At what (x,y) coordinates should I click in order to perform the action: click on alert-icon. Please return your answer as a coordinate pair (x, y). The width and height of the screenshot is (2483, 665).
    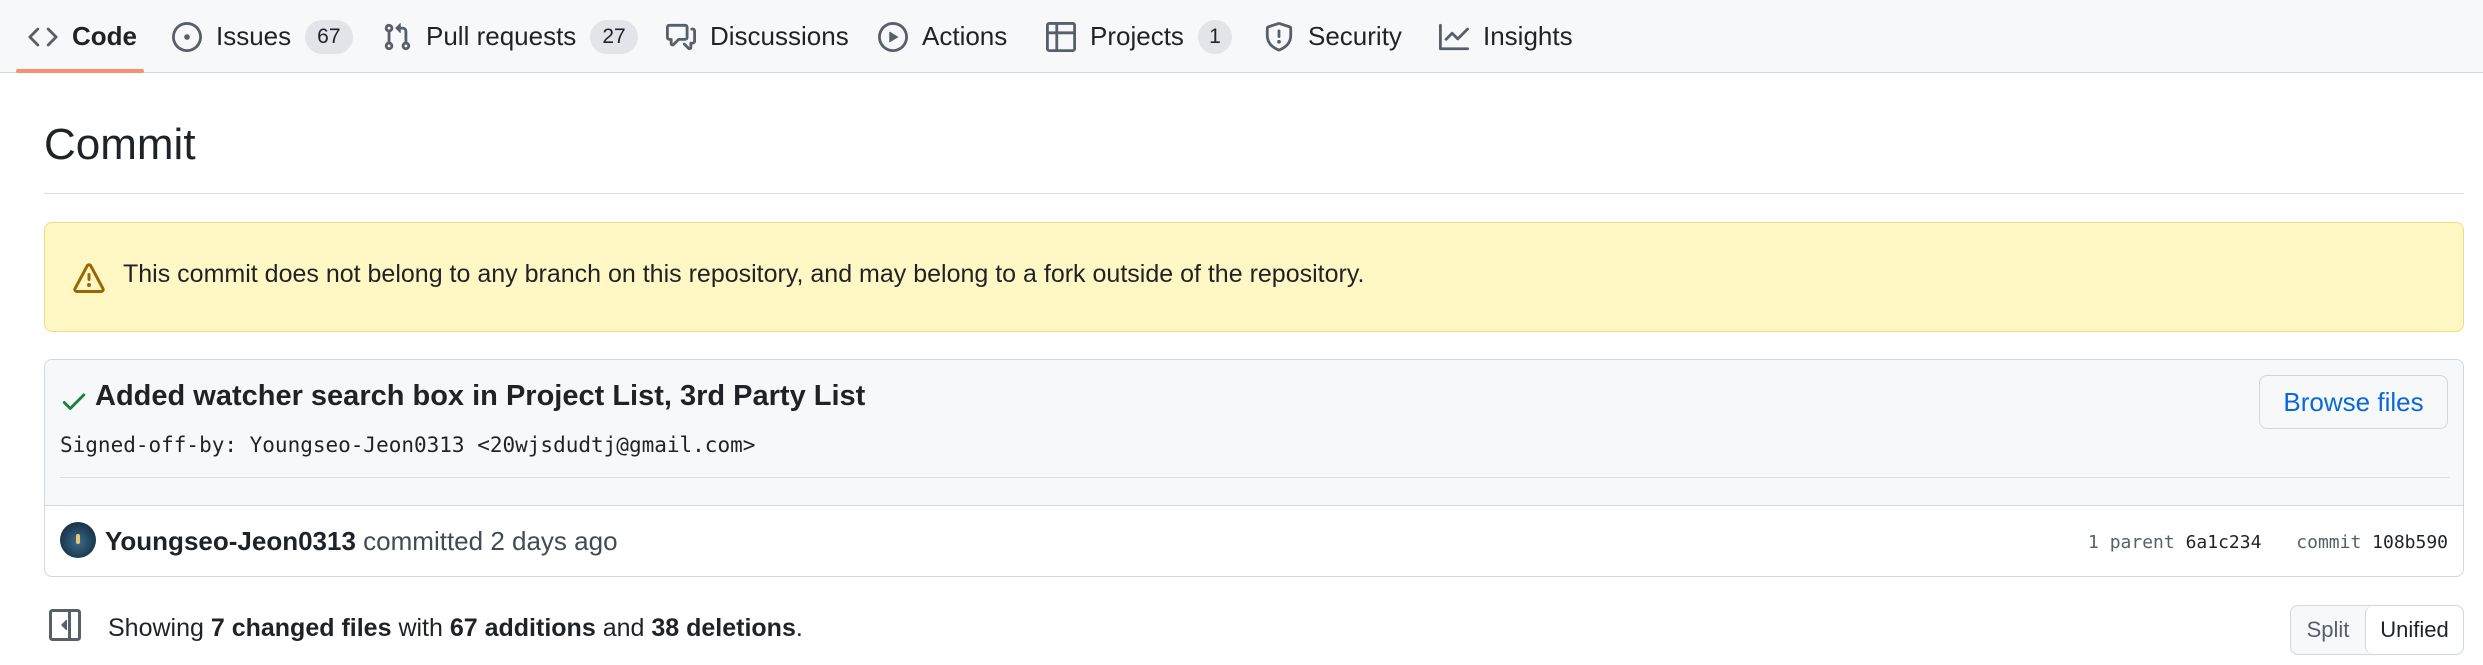
    Looking at the image, I should click on (89, 278).